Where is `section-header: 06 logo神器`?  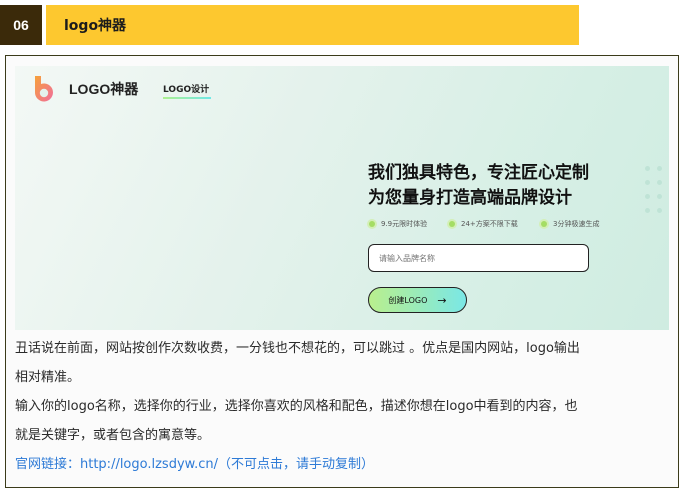 section-header: 06 logo神器 is located at coordinates (290, 25).